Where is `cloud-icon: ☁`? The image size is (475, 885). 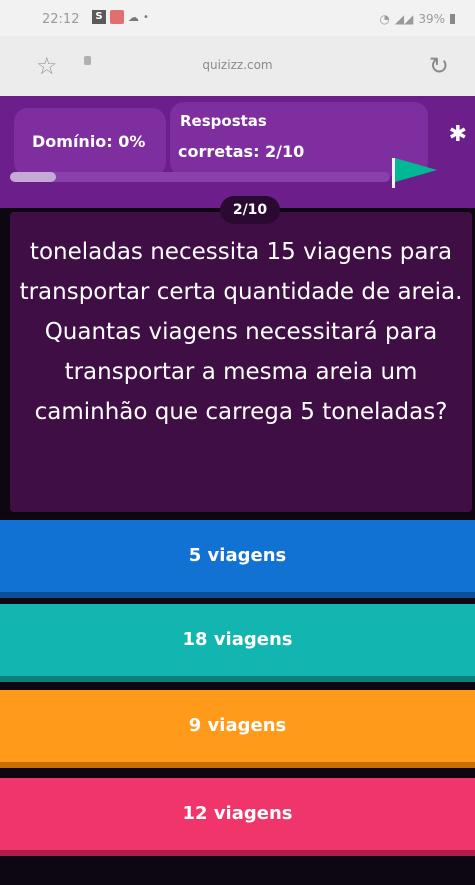
cloud-icon: ☁ is located at coordinates (133, 17).